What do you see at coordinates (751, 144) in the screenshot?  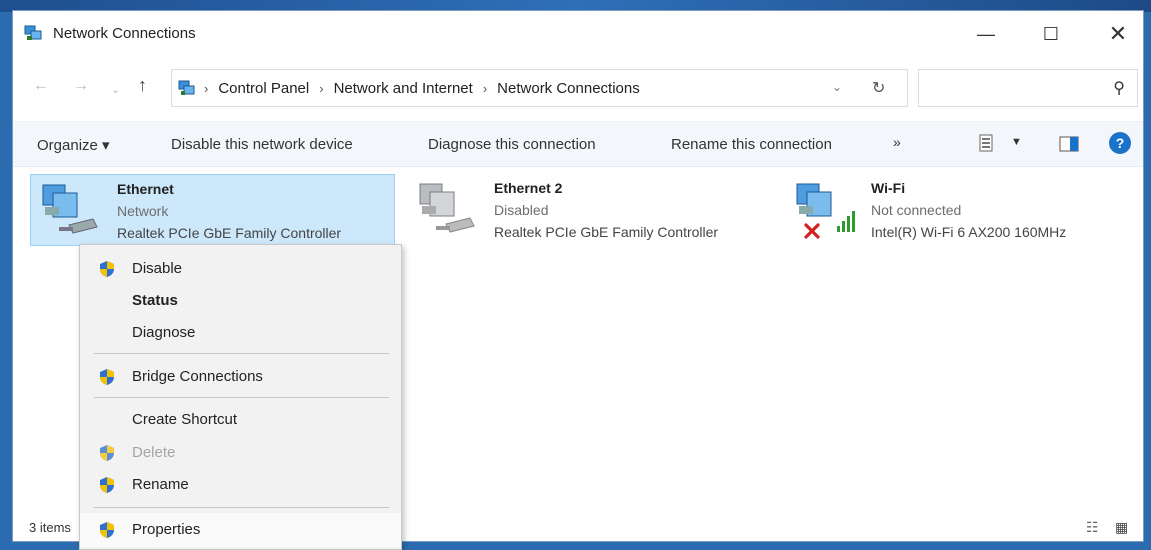 I see `rename-connection-button: Rename this connection` at bounding box center [751, 144].